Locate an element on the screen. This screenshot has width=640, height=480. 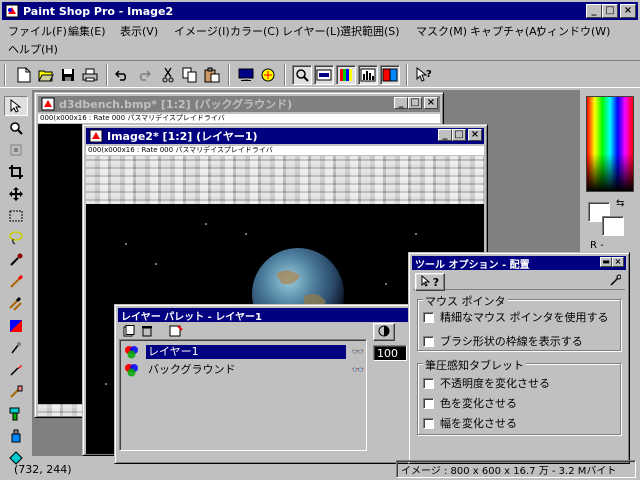
selection-icon is located at coordinates (16, 216).